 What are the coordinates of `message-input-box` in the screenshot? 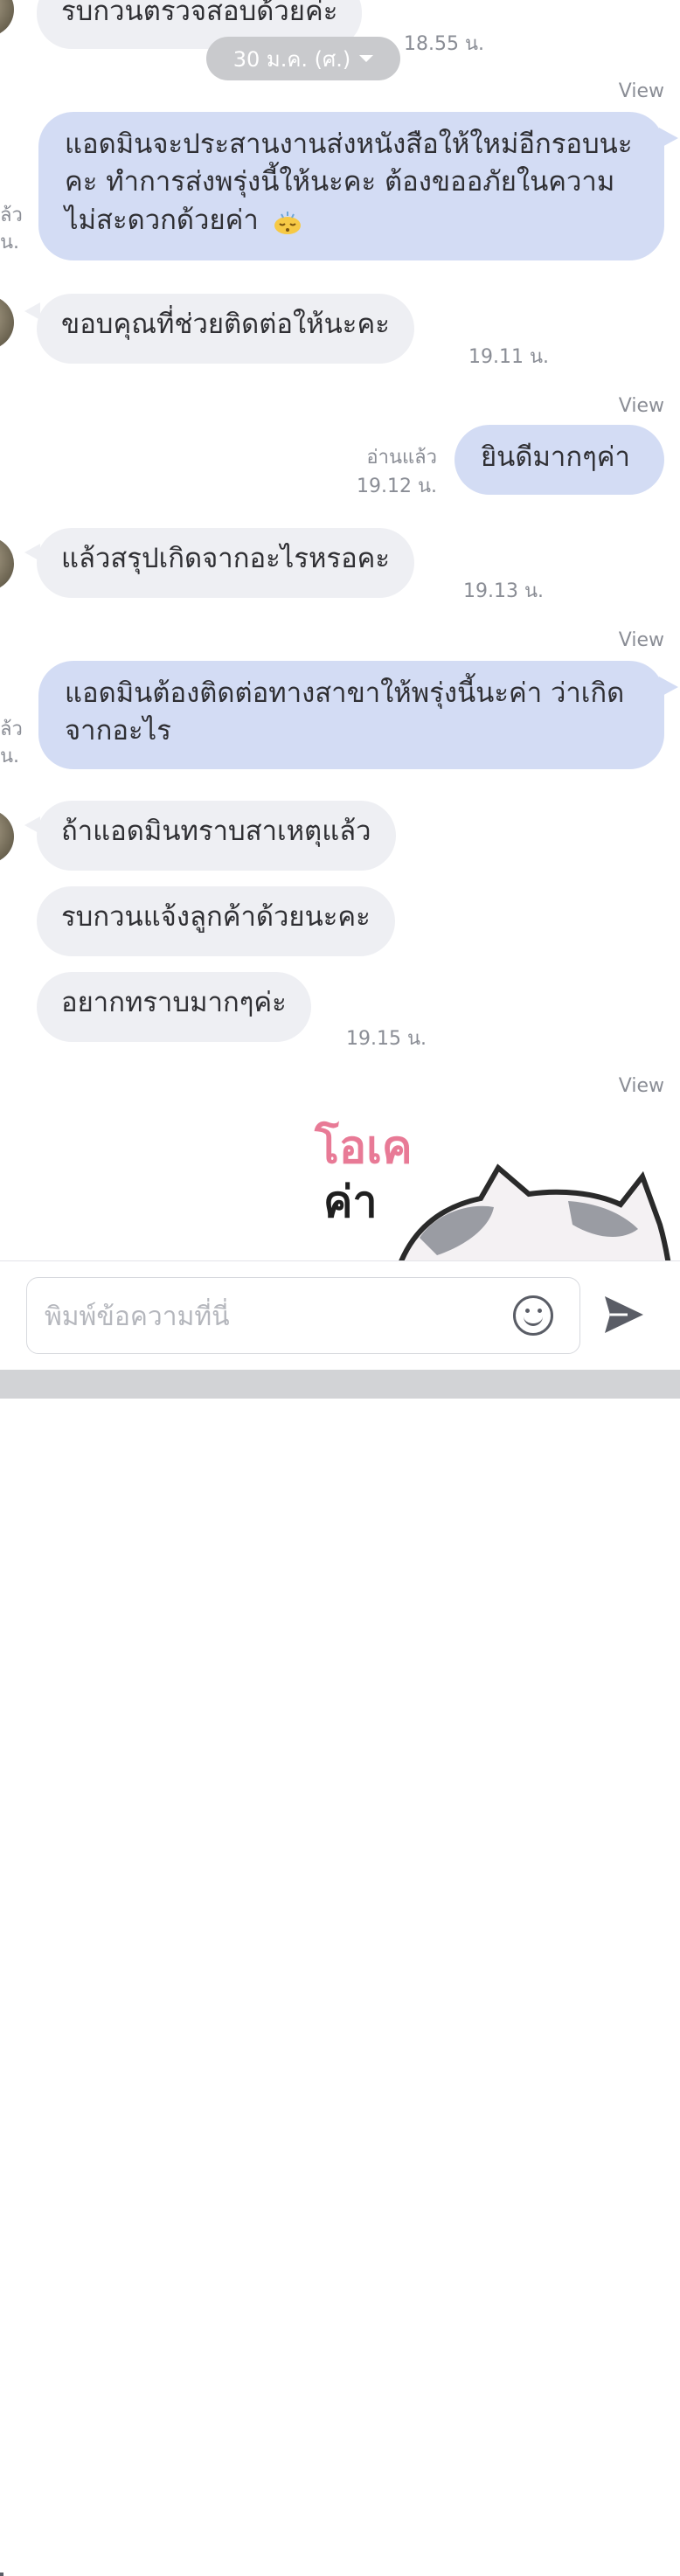 It's located at (303, 1316).